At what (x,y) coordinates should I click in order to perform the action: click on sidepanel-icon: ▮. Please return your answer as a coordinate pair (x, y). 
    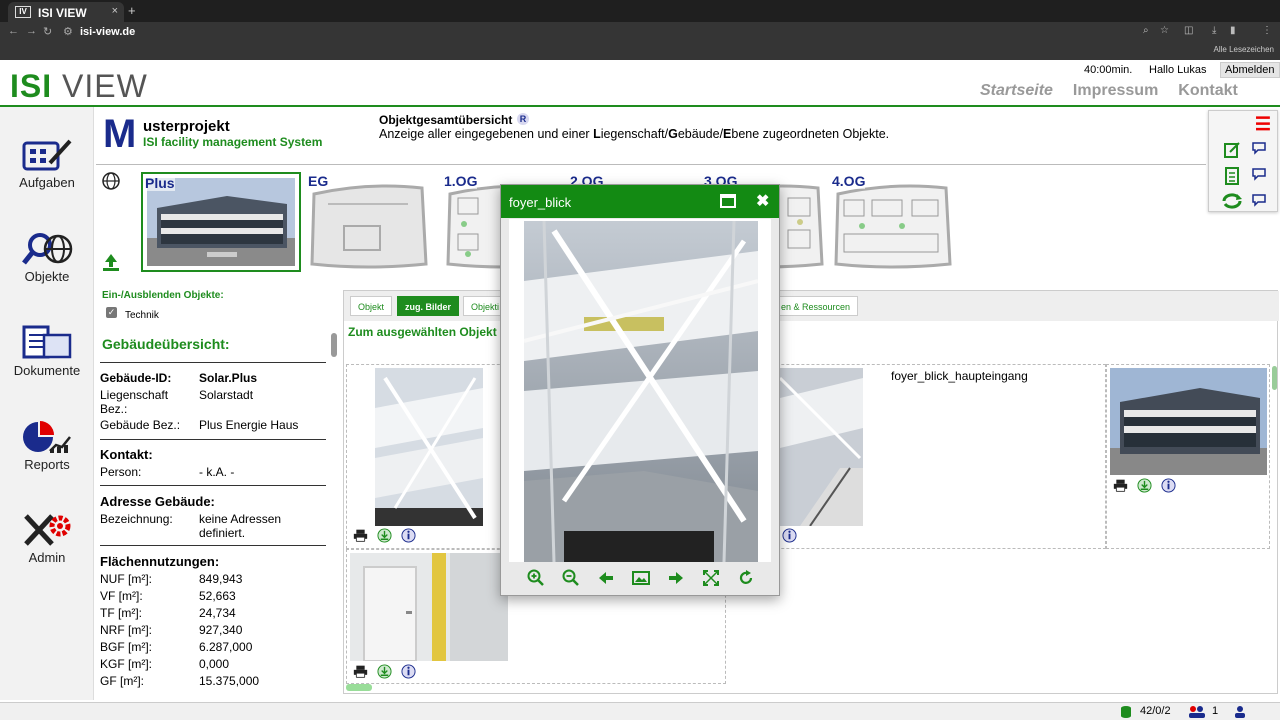
    Looking at the image, I should click on (1233, 30).